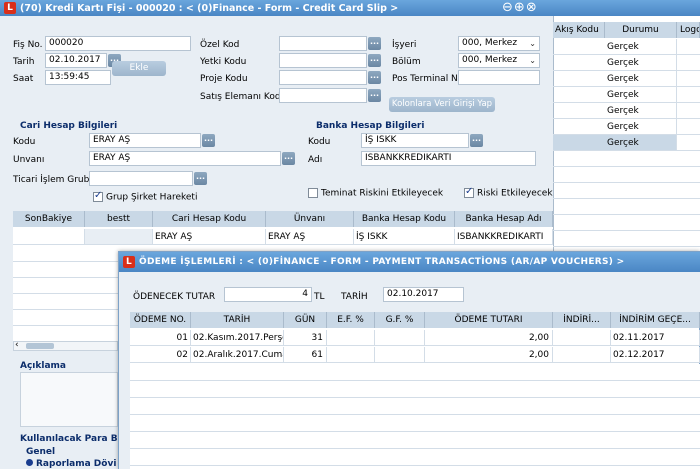 Image resolution: width=700 pixels, height=469 pixels. I want to click on raporlama-dovizi-radio: Raporlama Dövi, so click(71, 464).